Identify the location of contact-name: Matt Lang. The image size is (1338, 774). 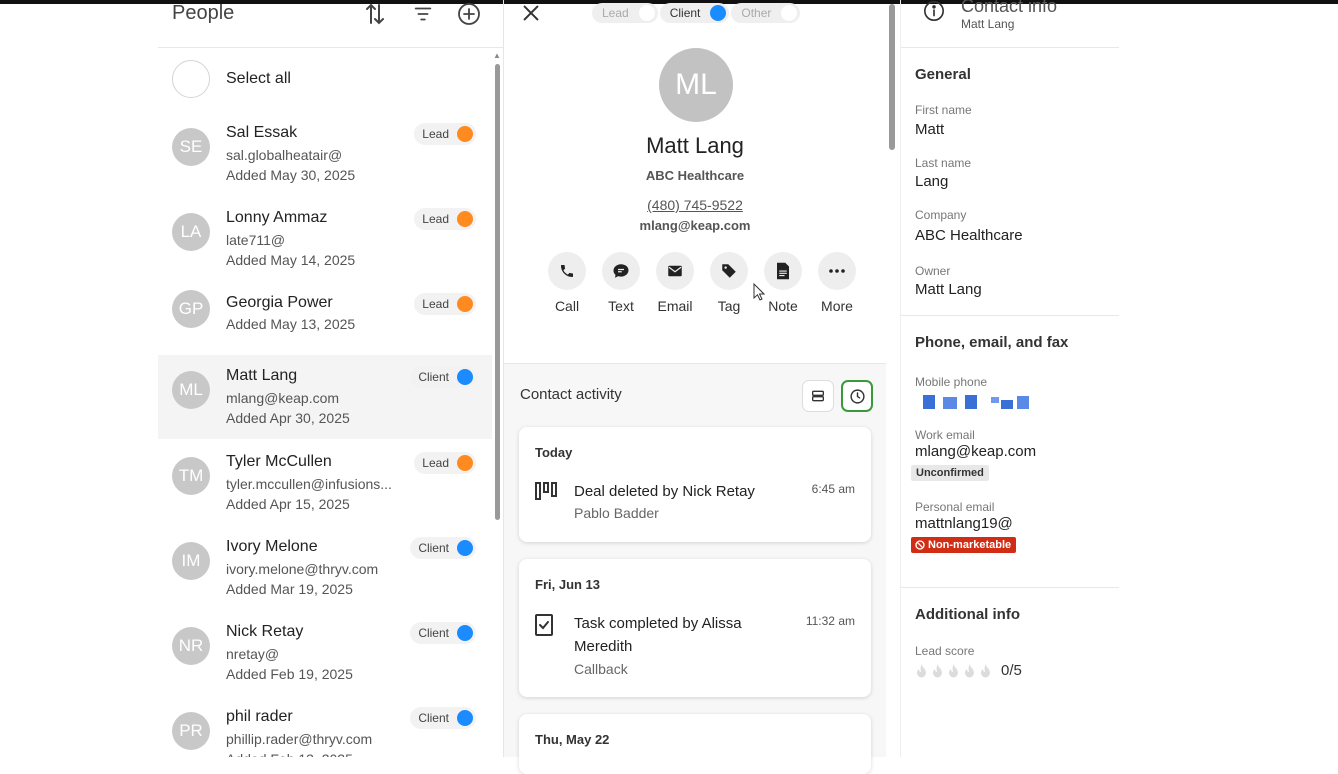
(262, 375).